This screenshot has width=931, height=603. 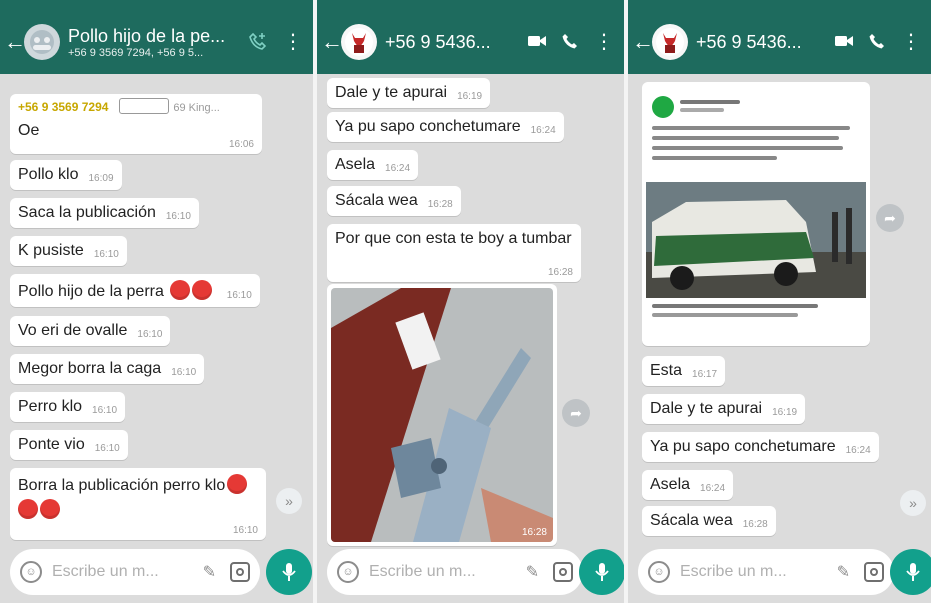 What do you see at coordinates (101, 178) in the screenshot?
I see `message-time: 16:09` at bounding box center [101, 178].